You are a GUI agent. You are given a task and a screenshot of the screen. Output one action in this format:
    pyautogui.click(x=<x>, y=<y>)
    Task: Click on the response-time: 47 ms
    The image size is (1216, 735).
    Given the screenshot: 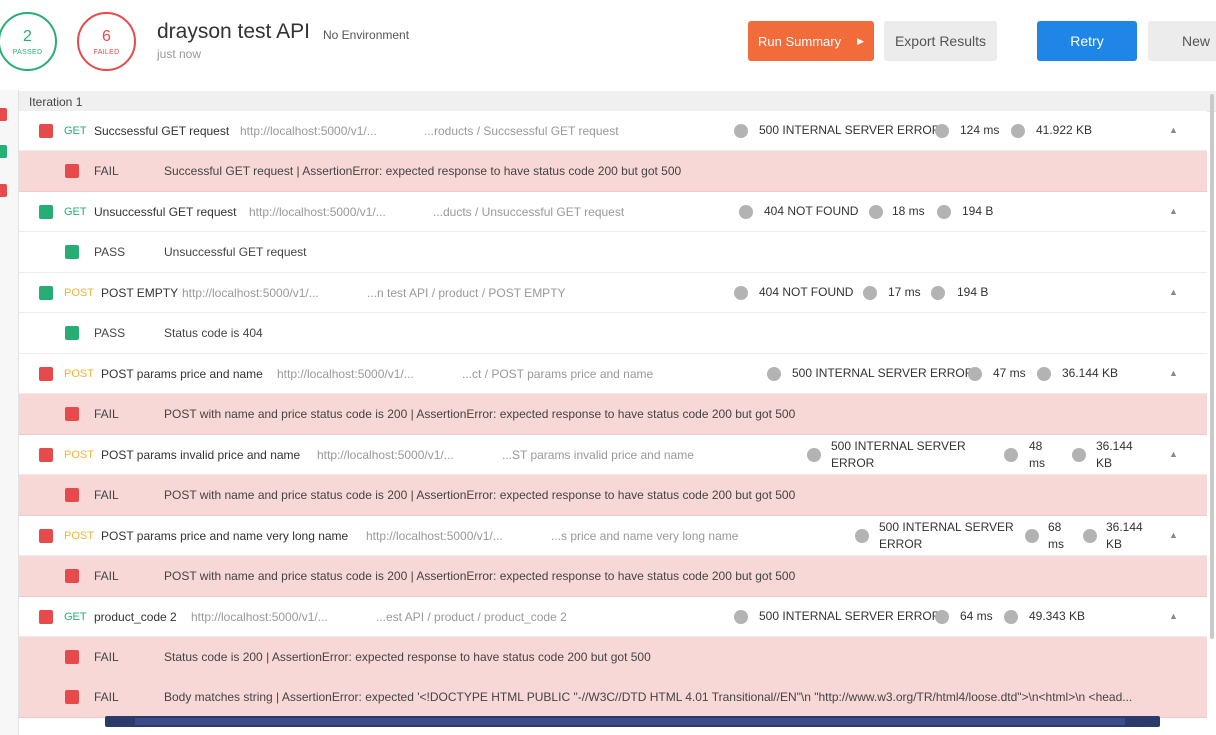 What is the action you would take?
    pyautogui.click(x=1009, y=373)
    